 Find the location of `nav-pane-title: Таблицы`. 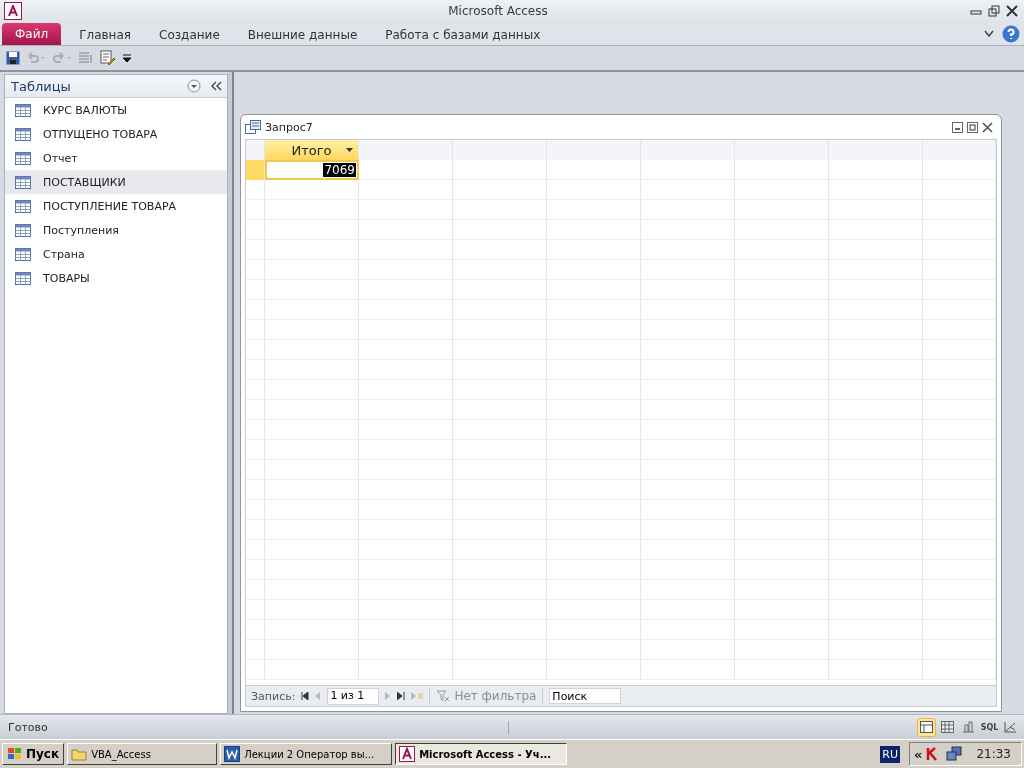

nav-pane-title: Таблицы is located at coordinates (41, 86).